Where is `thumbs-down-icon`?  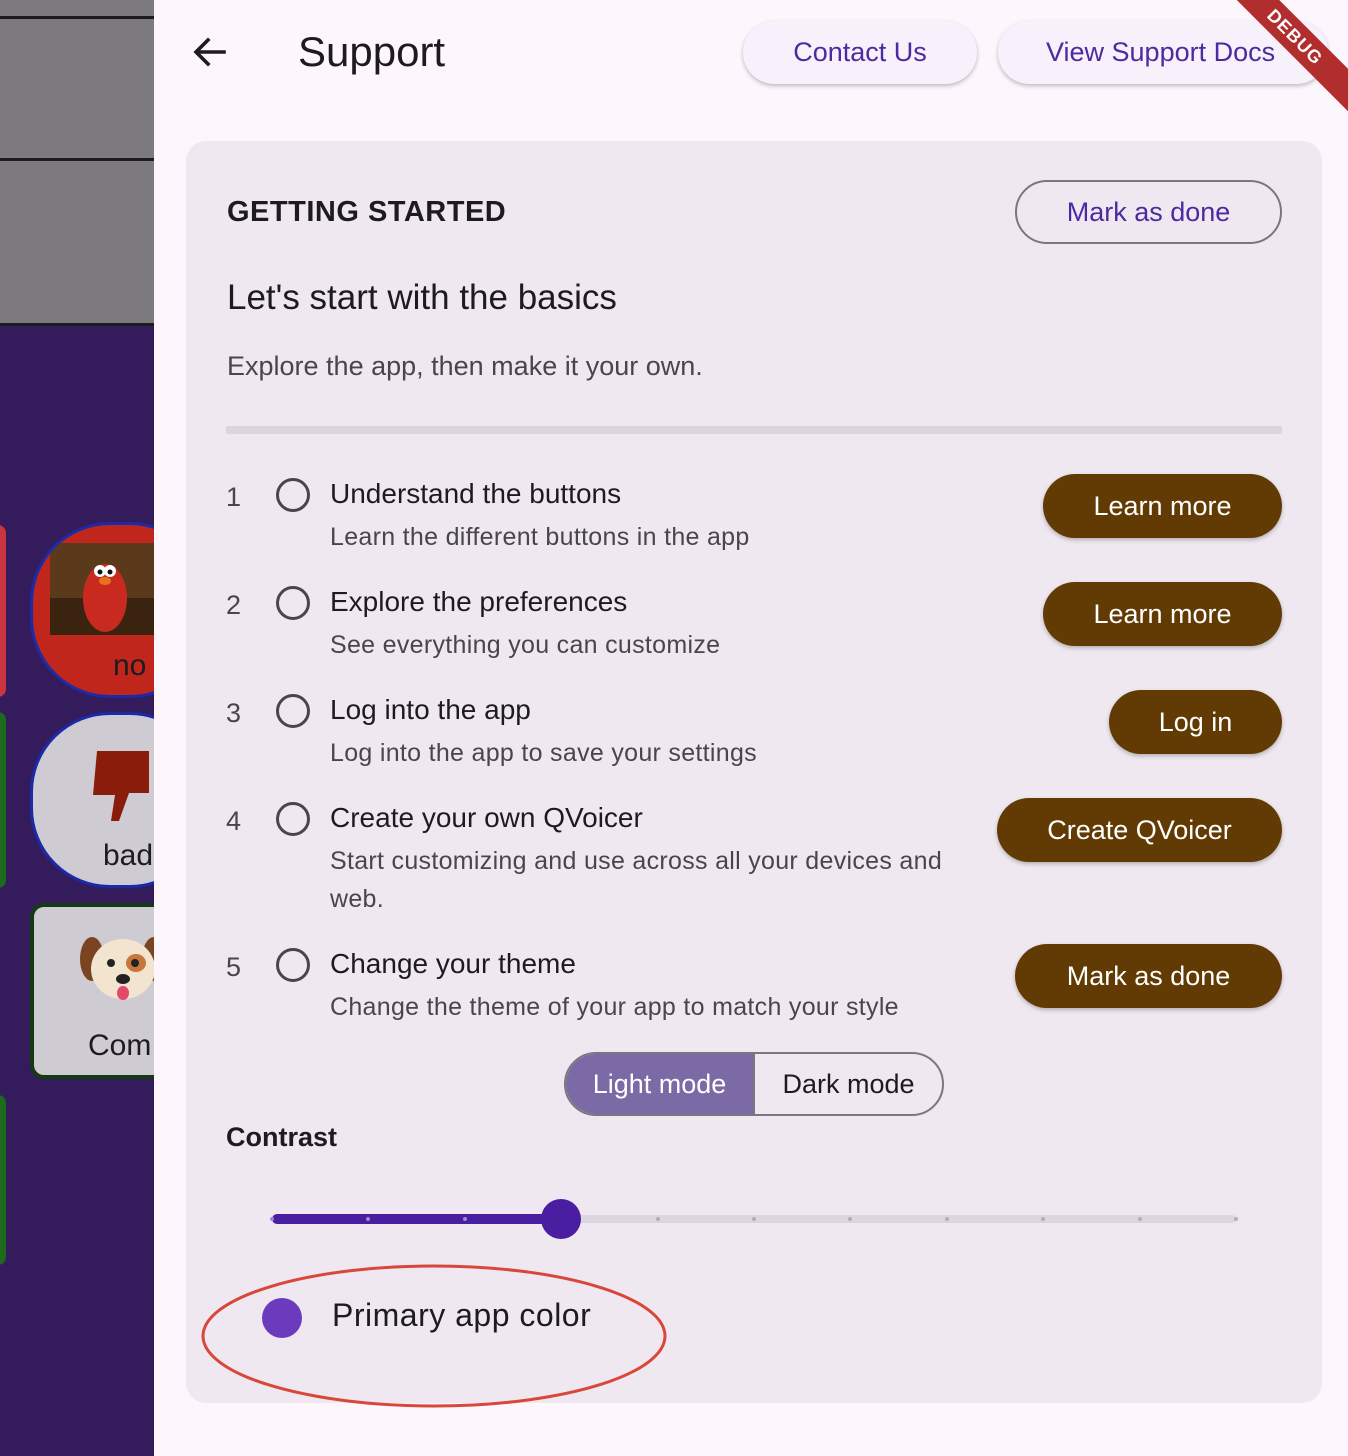 thumbs-down-icon is located at coordinates (121, 786).